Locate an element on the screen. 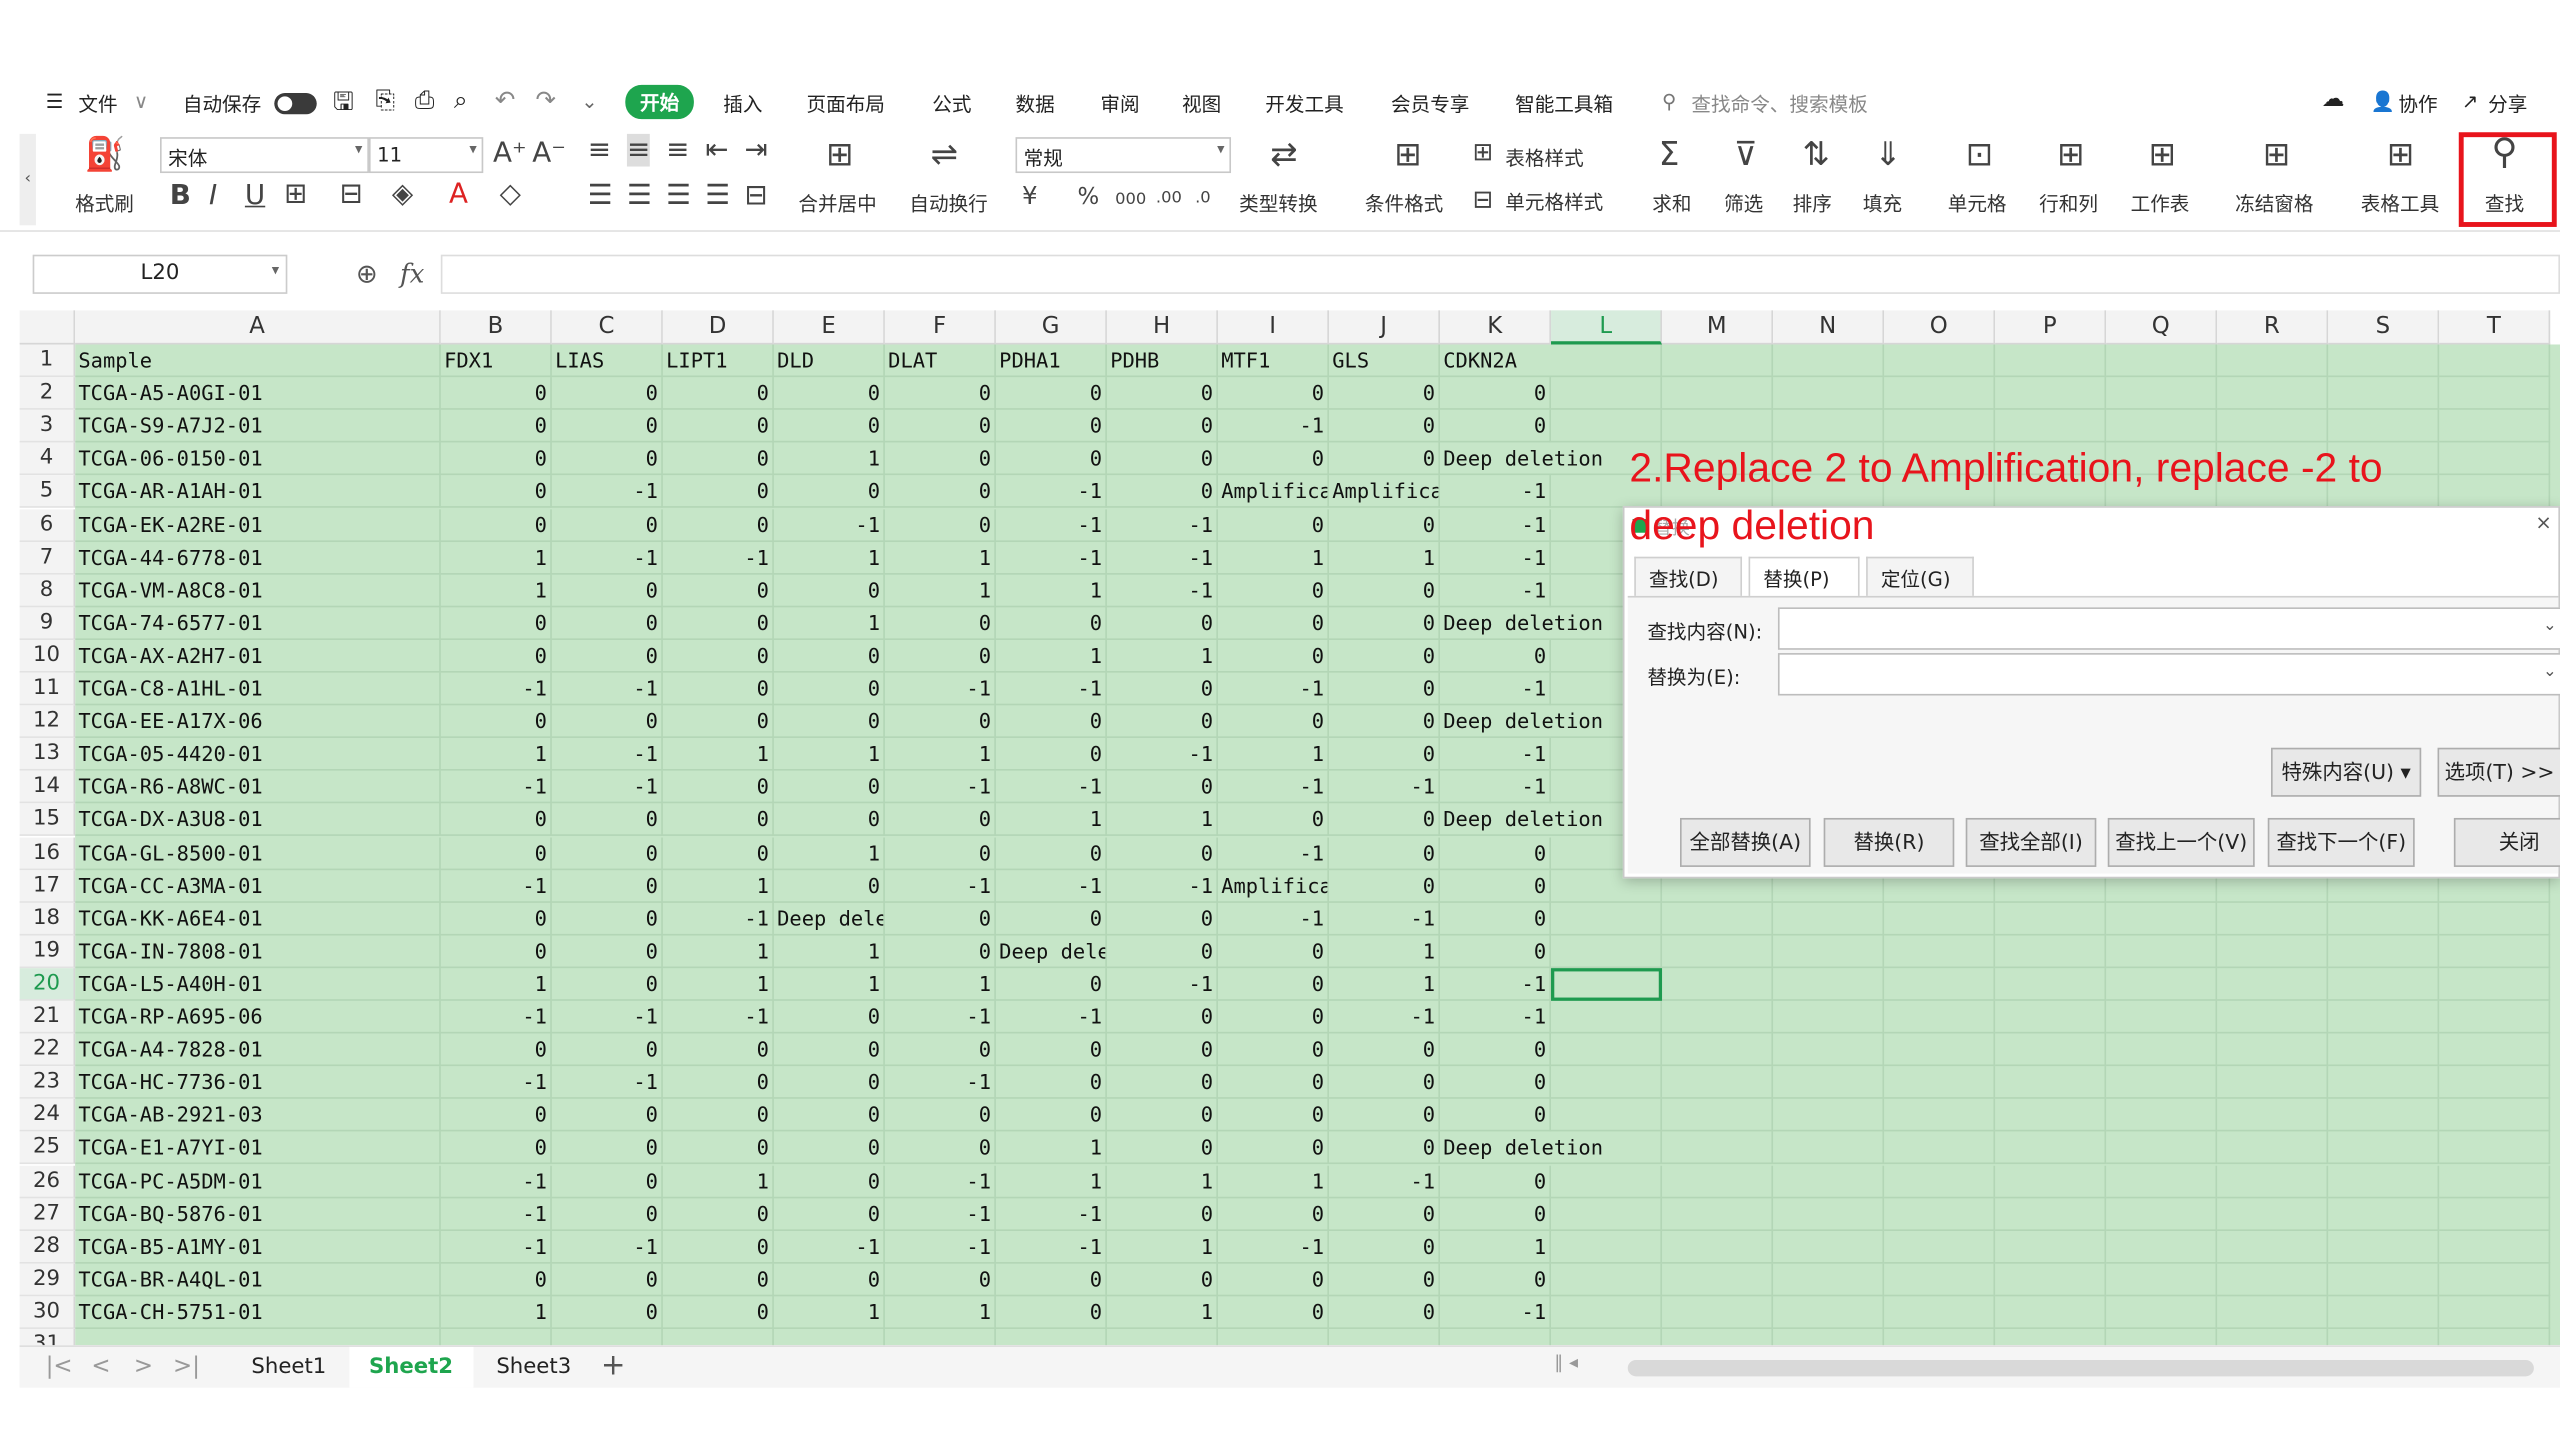 The height and width of the screenshot is (1440, 2560). row-header: 20 is located at coordinates (47, 984).